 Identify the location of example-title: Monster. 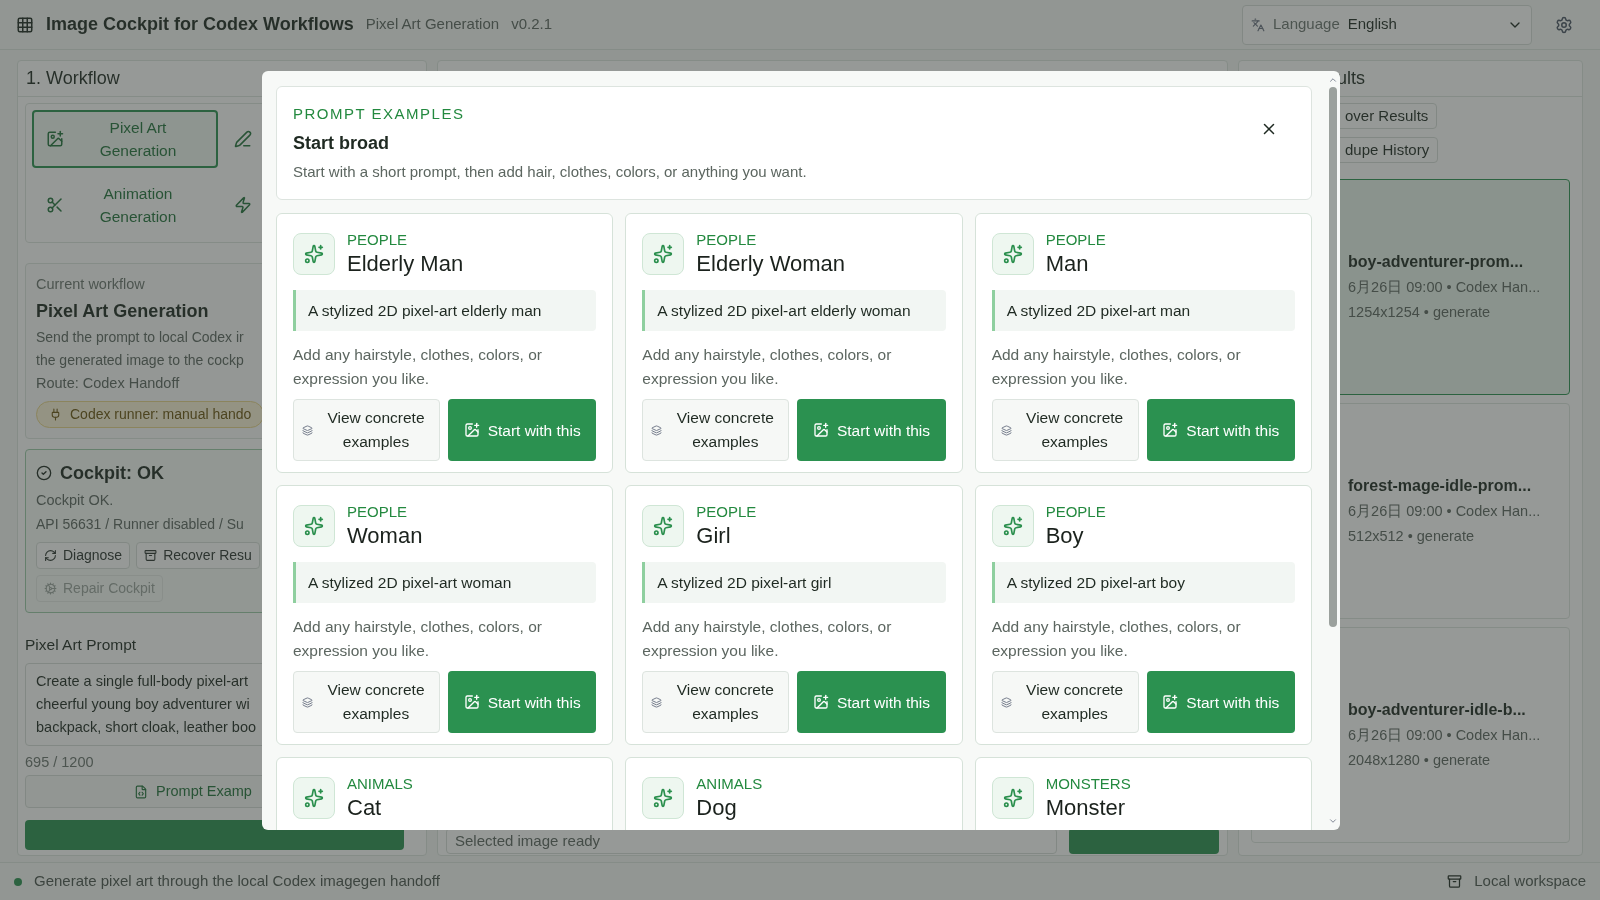
(1086, 808).